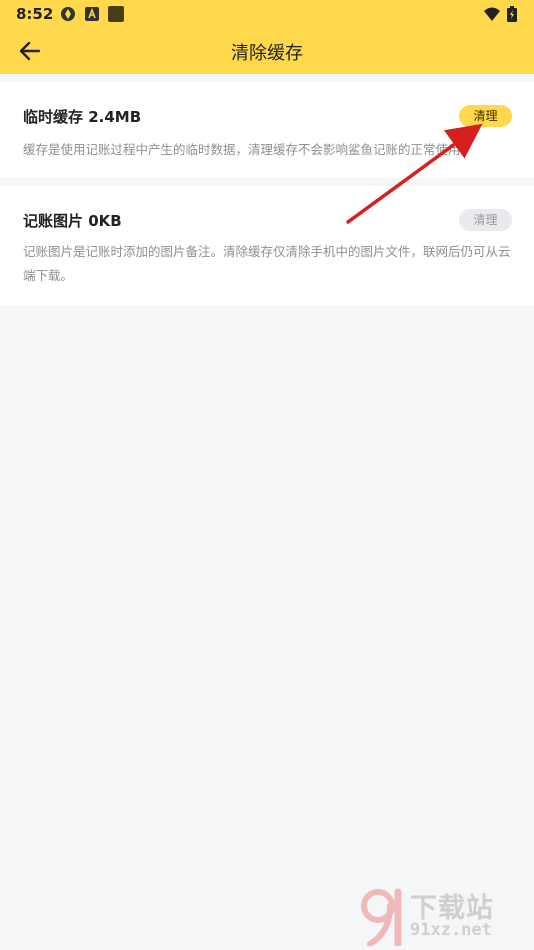 The image size is (534, 950). I want to click on page-title: 清除缓存, so click(267, 53).